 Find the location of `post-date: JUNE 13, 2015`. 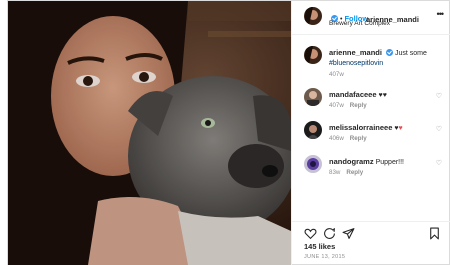

post-date: JUNE 13, 2015 is located at coordinates (324, 257).